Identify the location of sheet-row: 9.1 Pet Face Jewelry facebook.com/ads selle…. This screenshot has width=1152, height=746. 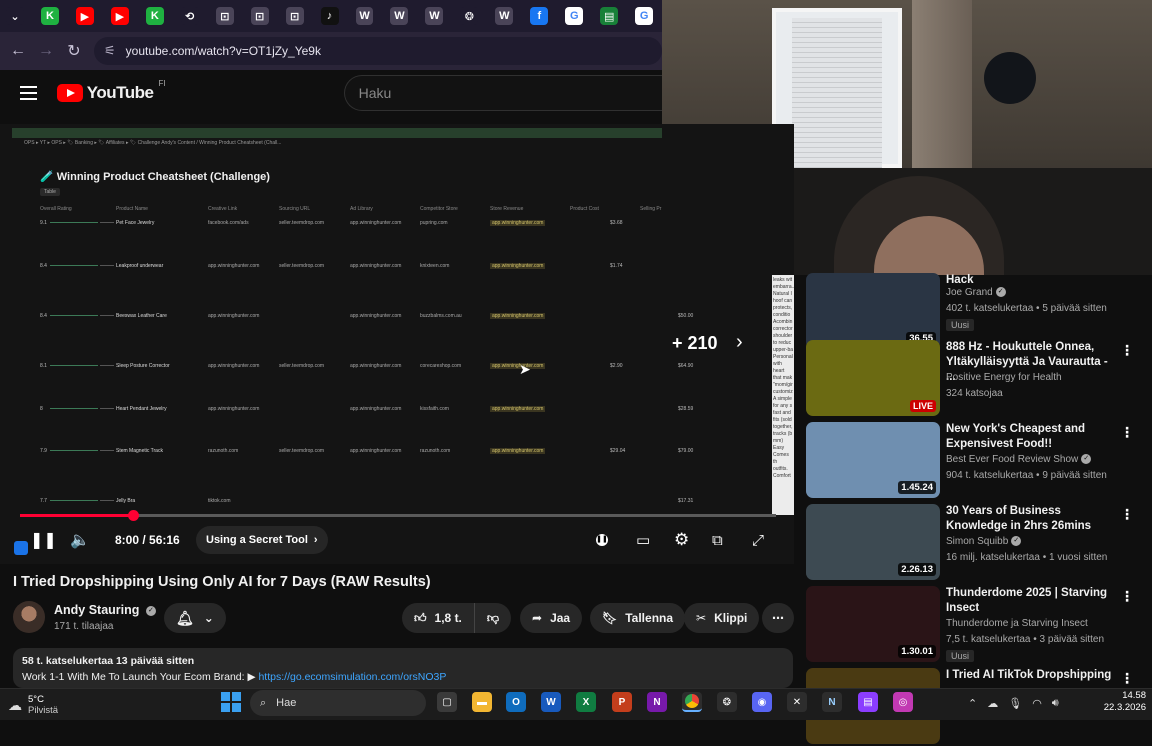
(350, 225).